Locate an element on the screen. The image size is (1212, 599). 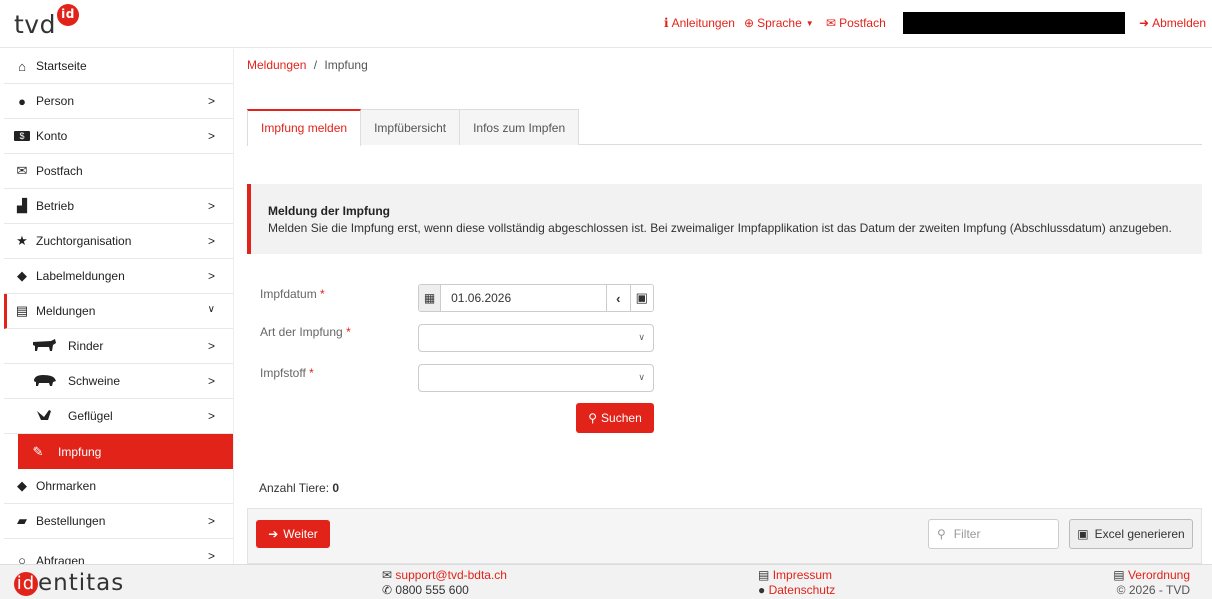
footer-regulation: ▤ Verordnung © 2026 - TVD 4.13.0.0 is located at coordinates (1130, 583).